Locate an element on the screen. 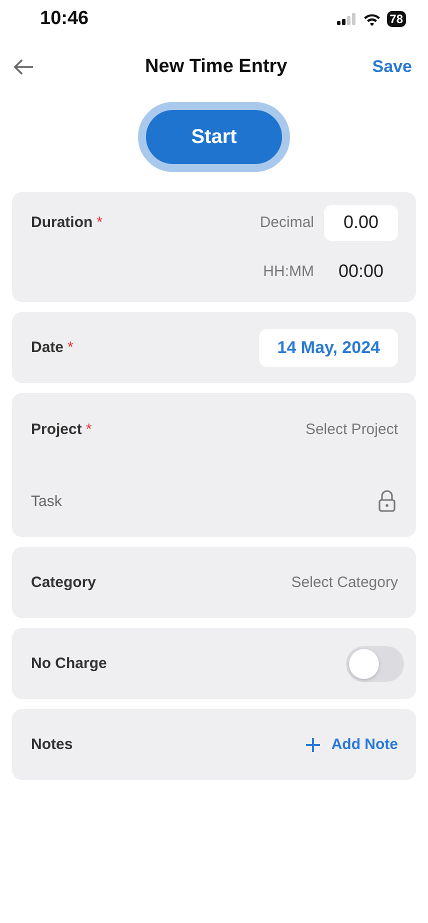 This screenshot has height=923, width=428. signal-icon is located at coordinates (346, 19).